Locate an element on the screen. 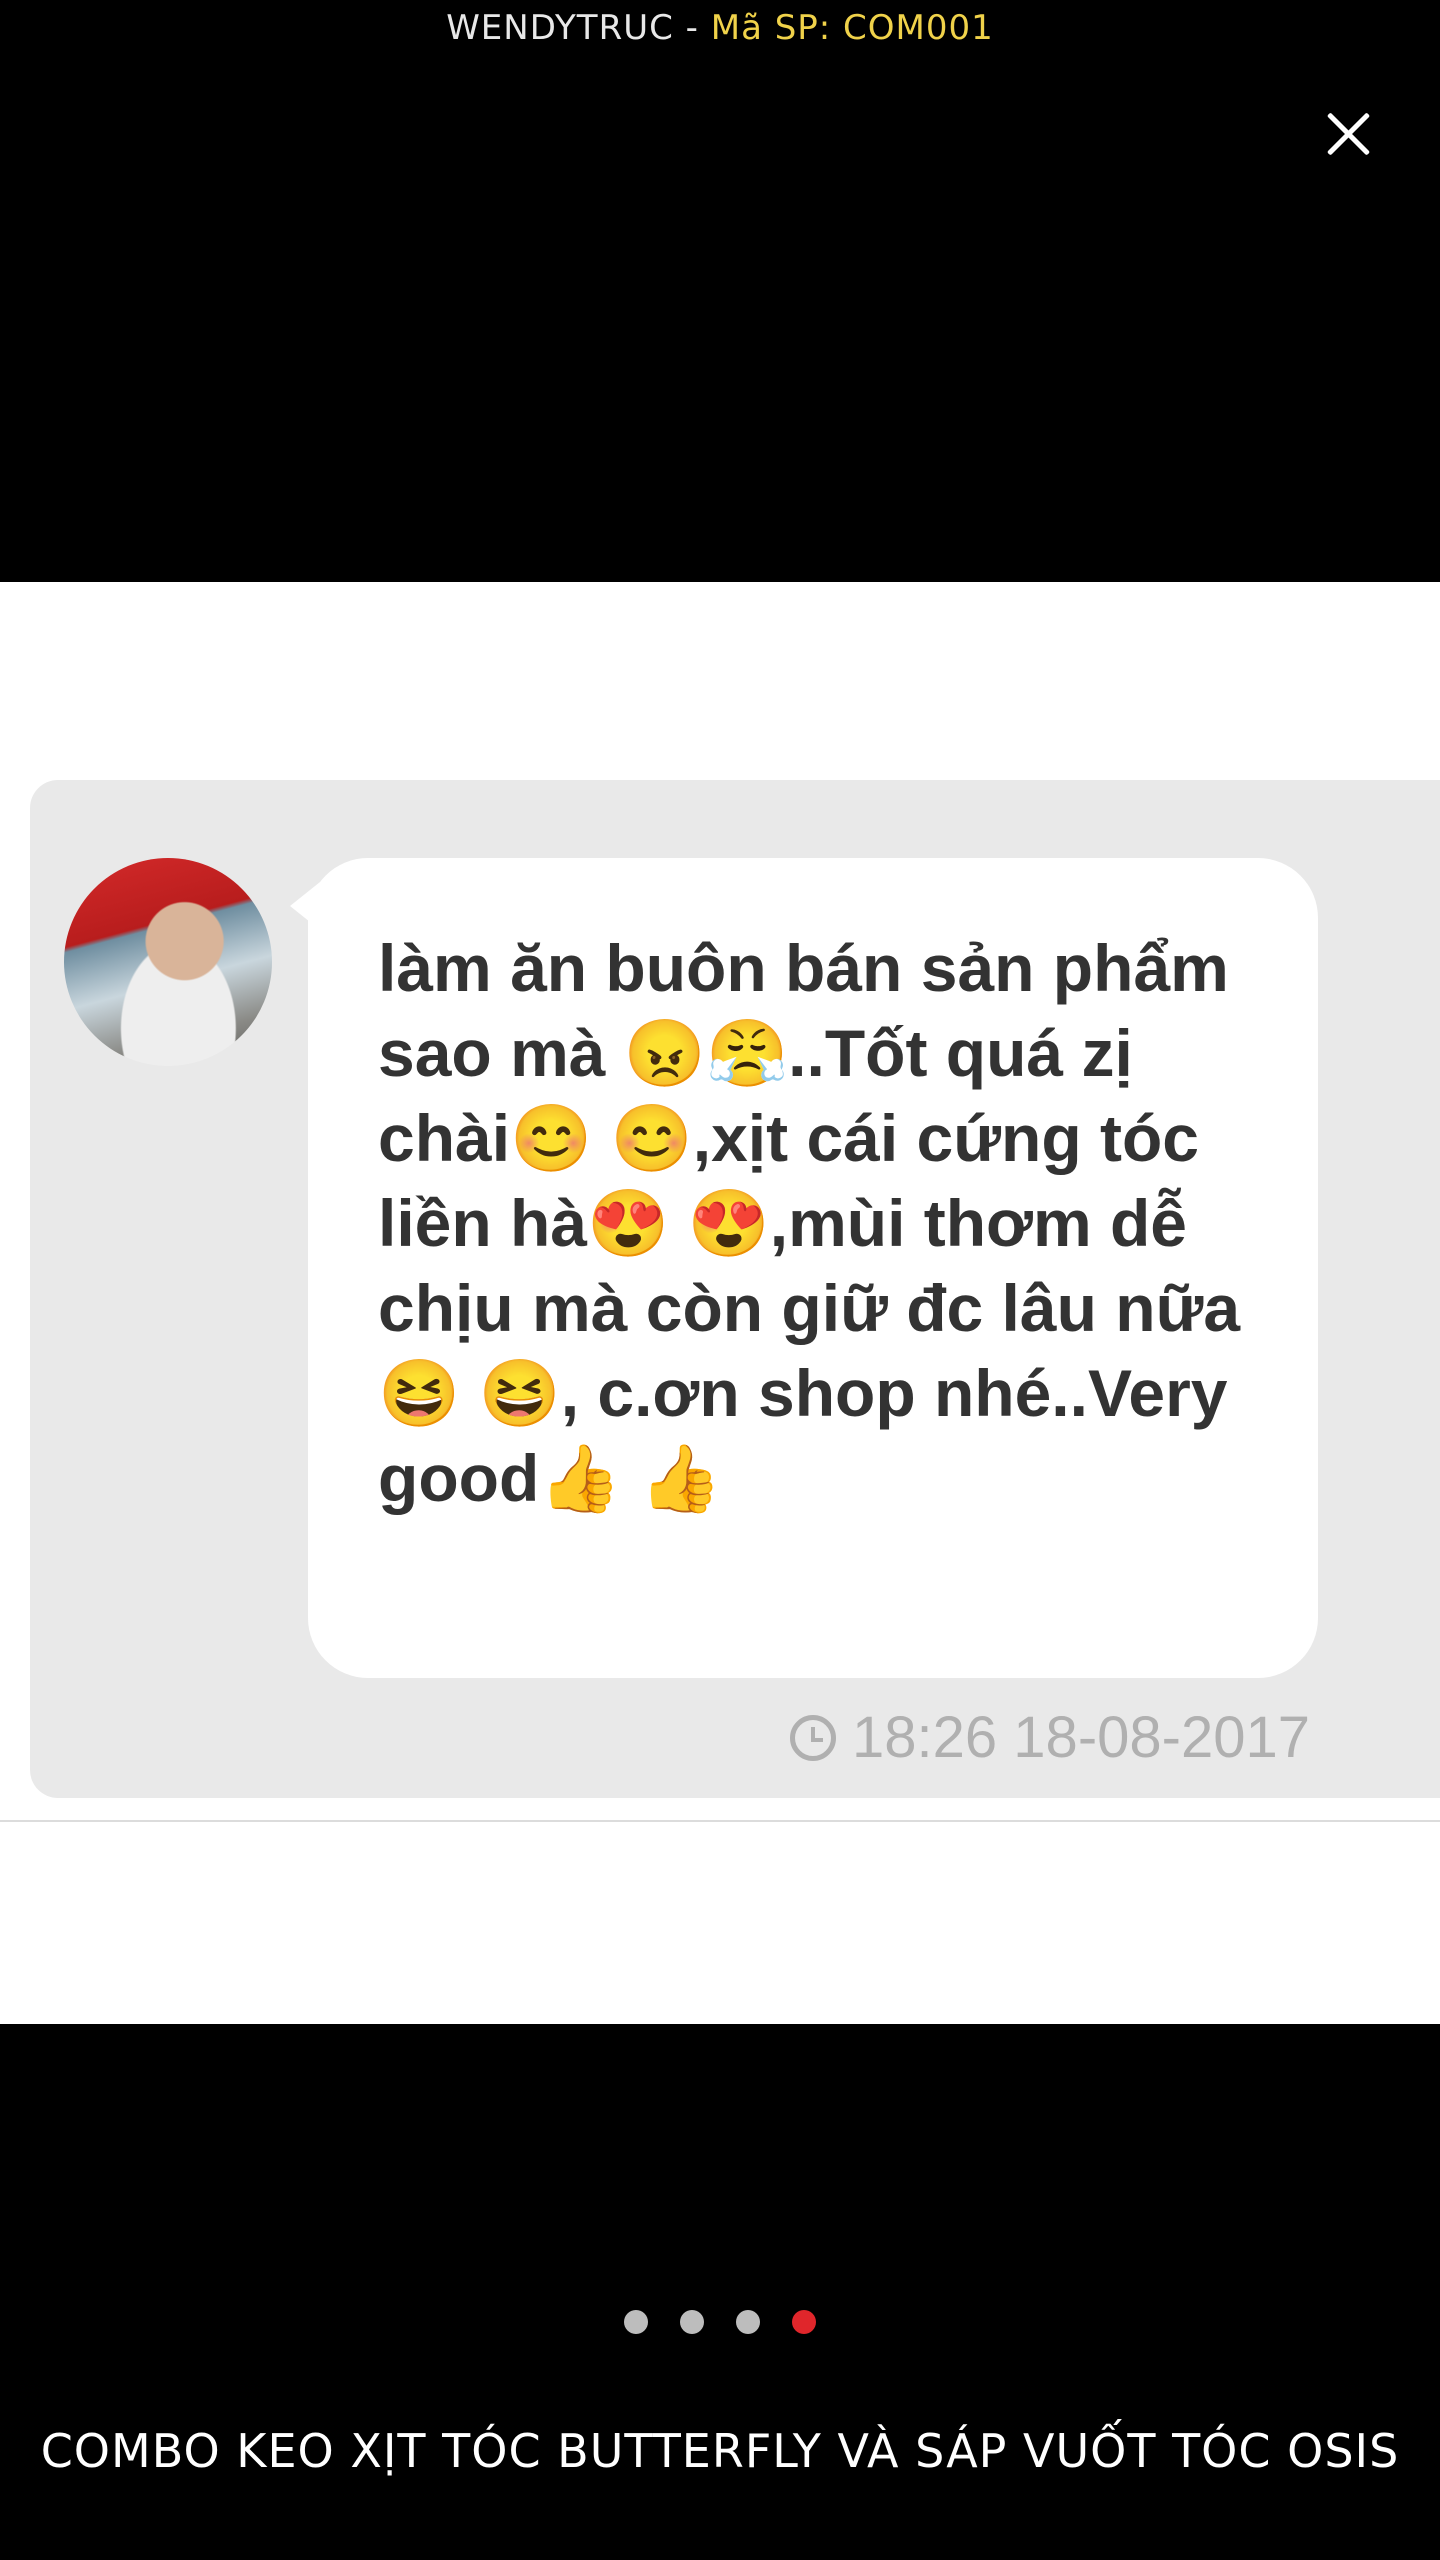 This screenshot has width=1440, height=2560. viewer-header: WENDYTRUC - Mã SP: COM001 is located at coordinates (720, 30).